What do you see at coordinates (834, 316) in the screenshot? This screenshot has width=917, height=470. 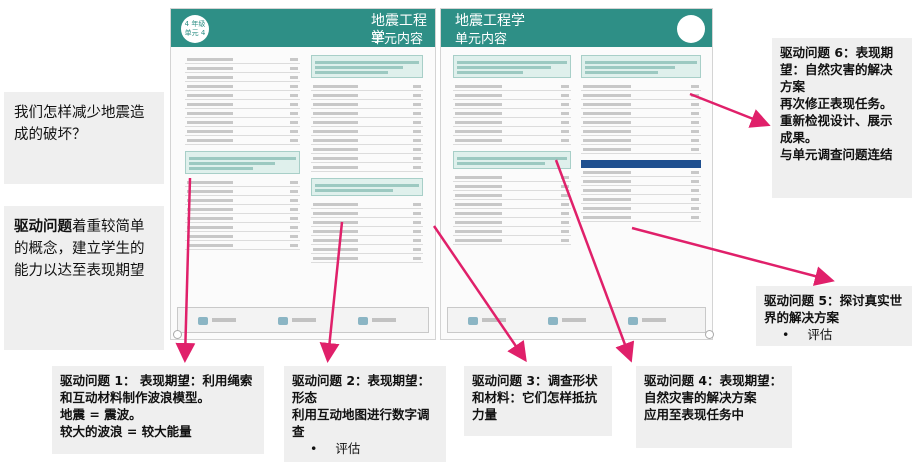 I see `driving-question-5-callout: 驱动问题 5：探讨真实世界的解决方案 评估` at bounding box center [834, 316].